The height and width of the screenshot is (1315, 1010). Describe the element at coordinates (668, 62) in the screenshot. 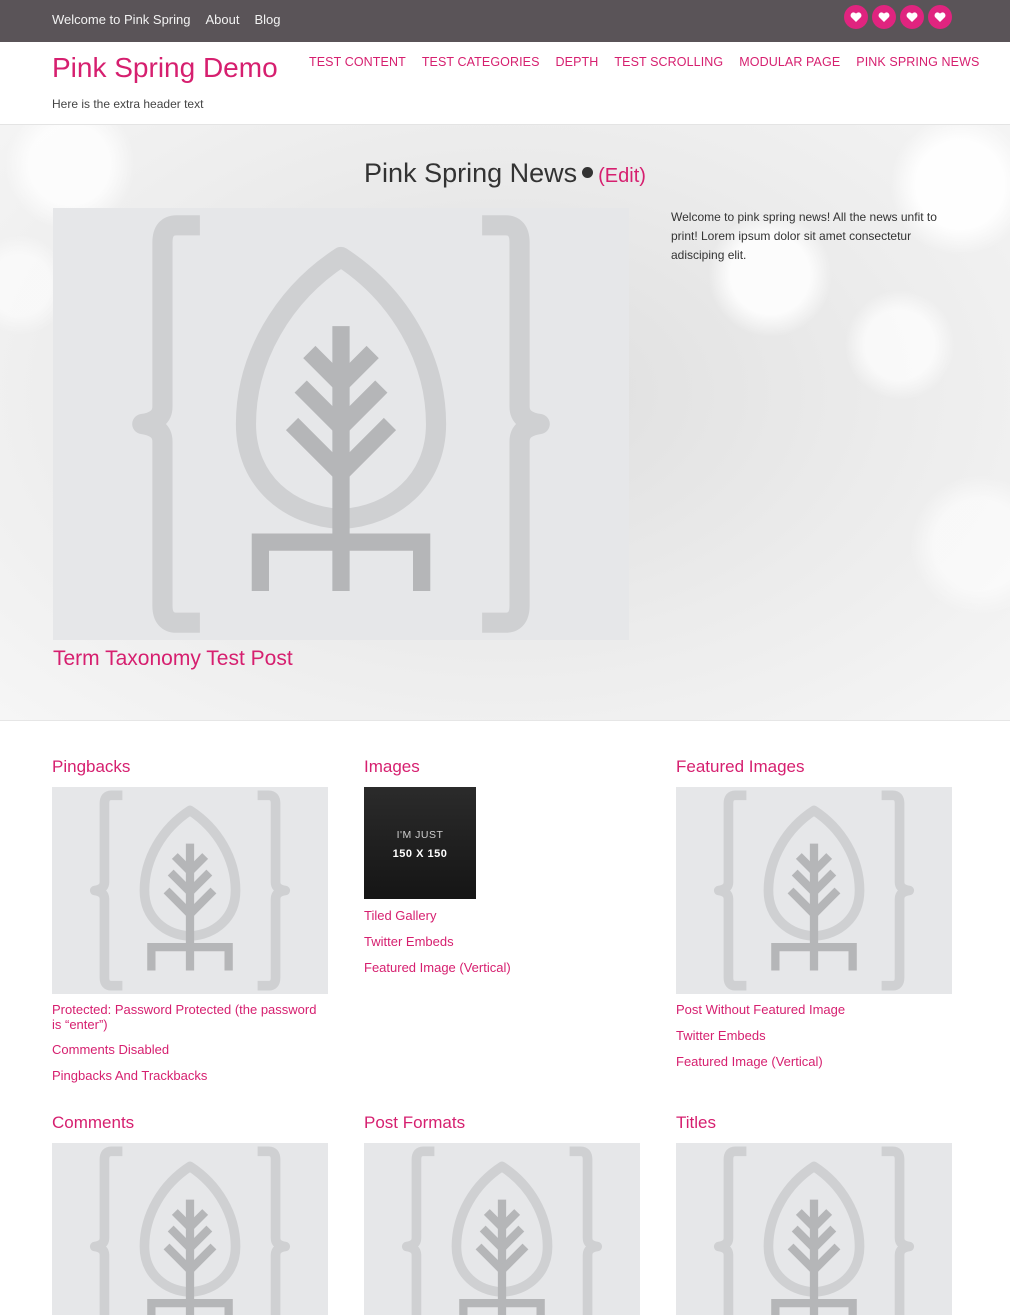

I see `nav-item-test-scrolling: Test Scrolling` at that location.